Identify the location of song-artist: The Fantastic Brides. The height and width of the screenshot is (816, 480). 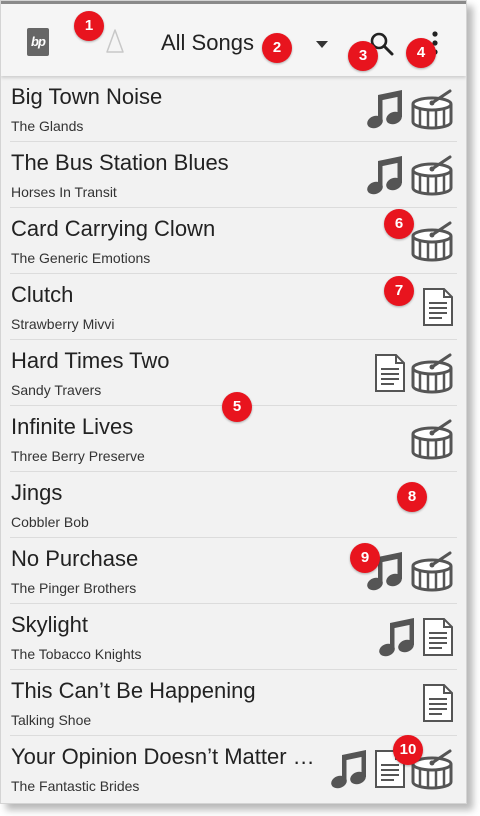
(75, 786).